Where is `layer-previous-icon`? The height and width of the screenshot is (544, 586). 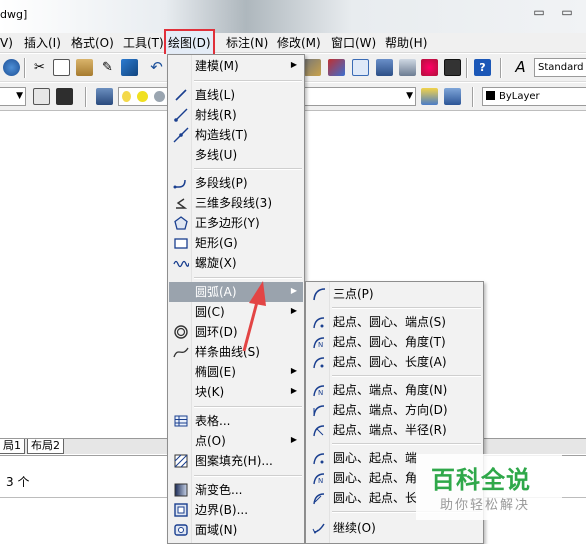
layer-previous-icon is located at coordinates (452, 96).